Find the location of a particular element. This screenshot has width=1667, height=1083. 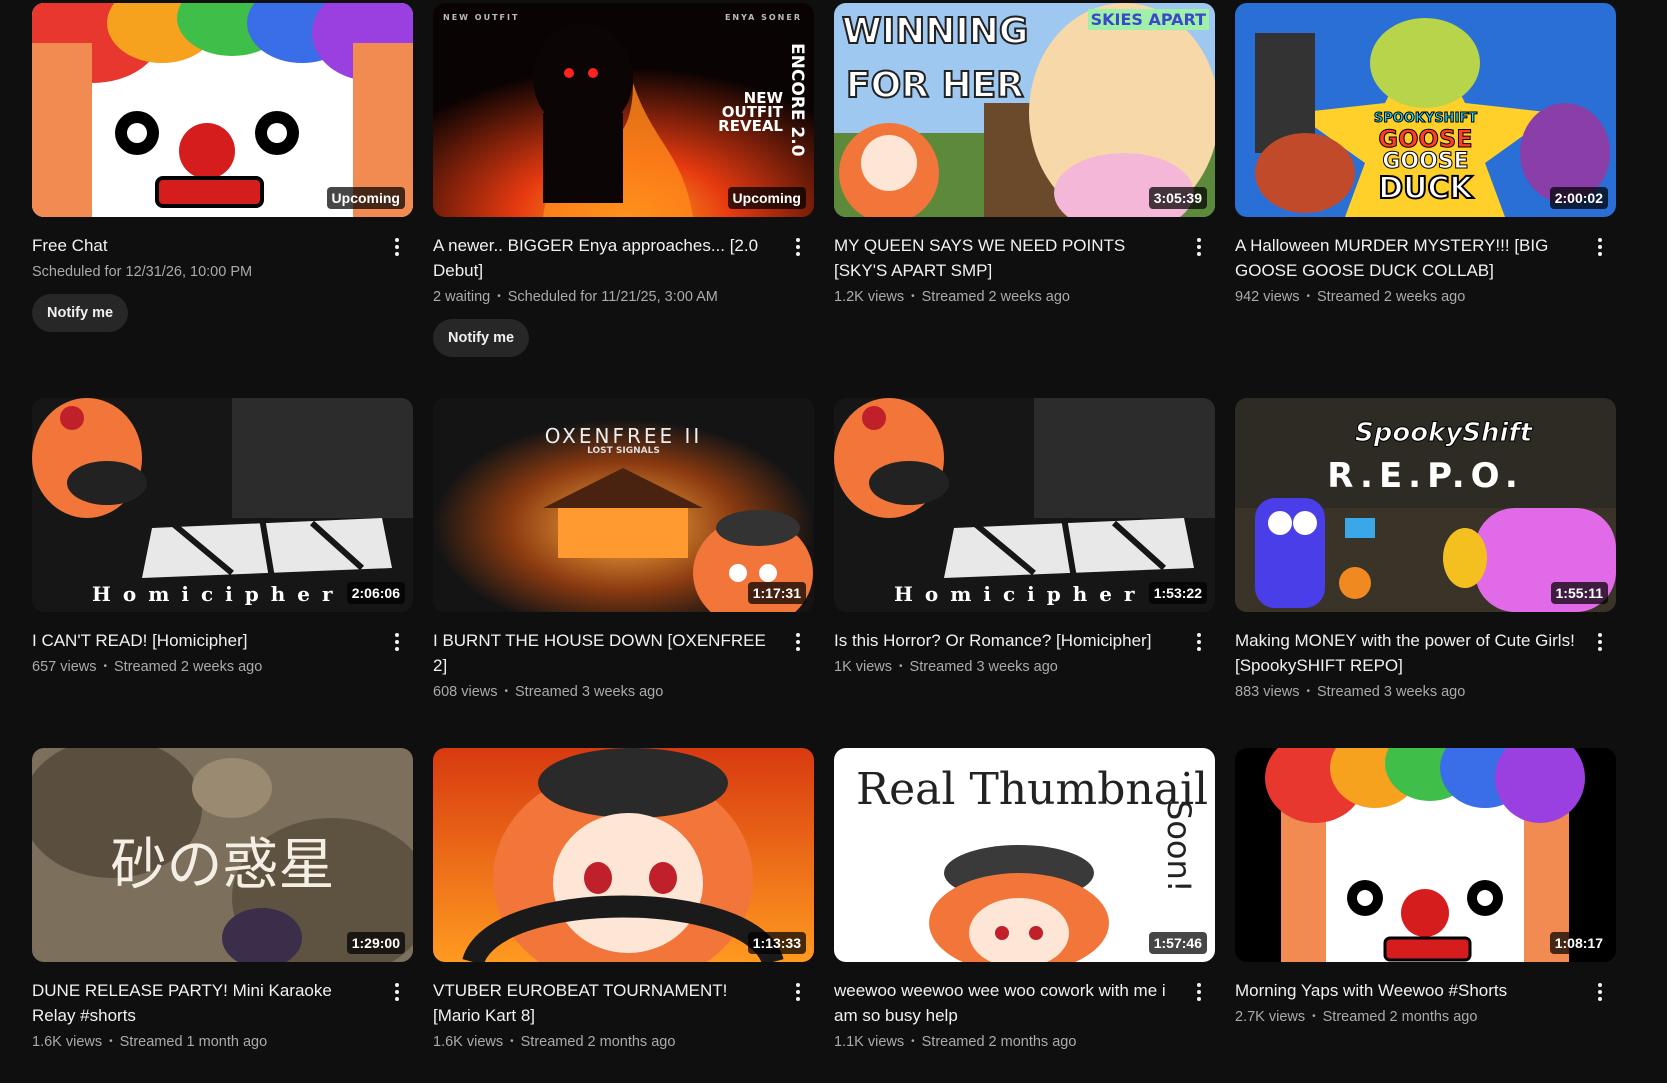

view-count: 608 views is located at coordinates (465, 692).